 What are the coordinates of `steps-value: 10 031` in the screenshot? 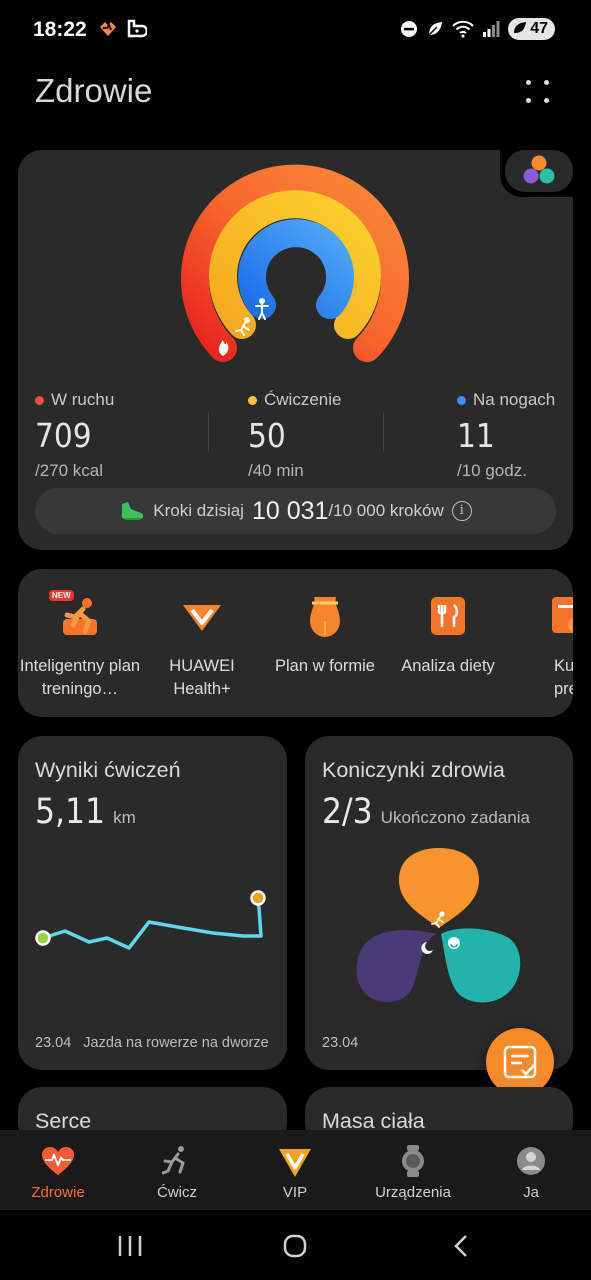 It's located at (290, 510).